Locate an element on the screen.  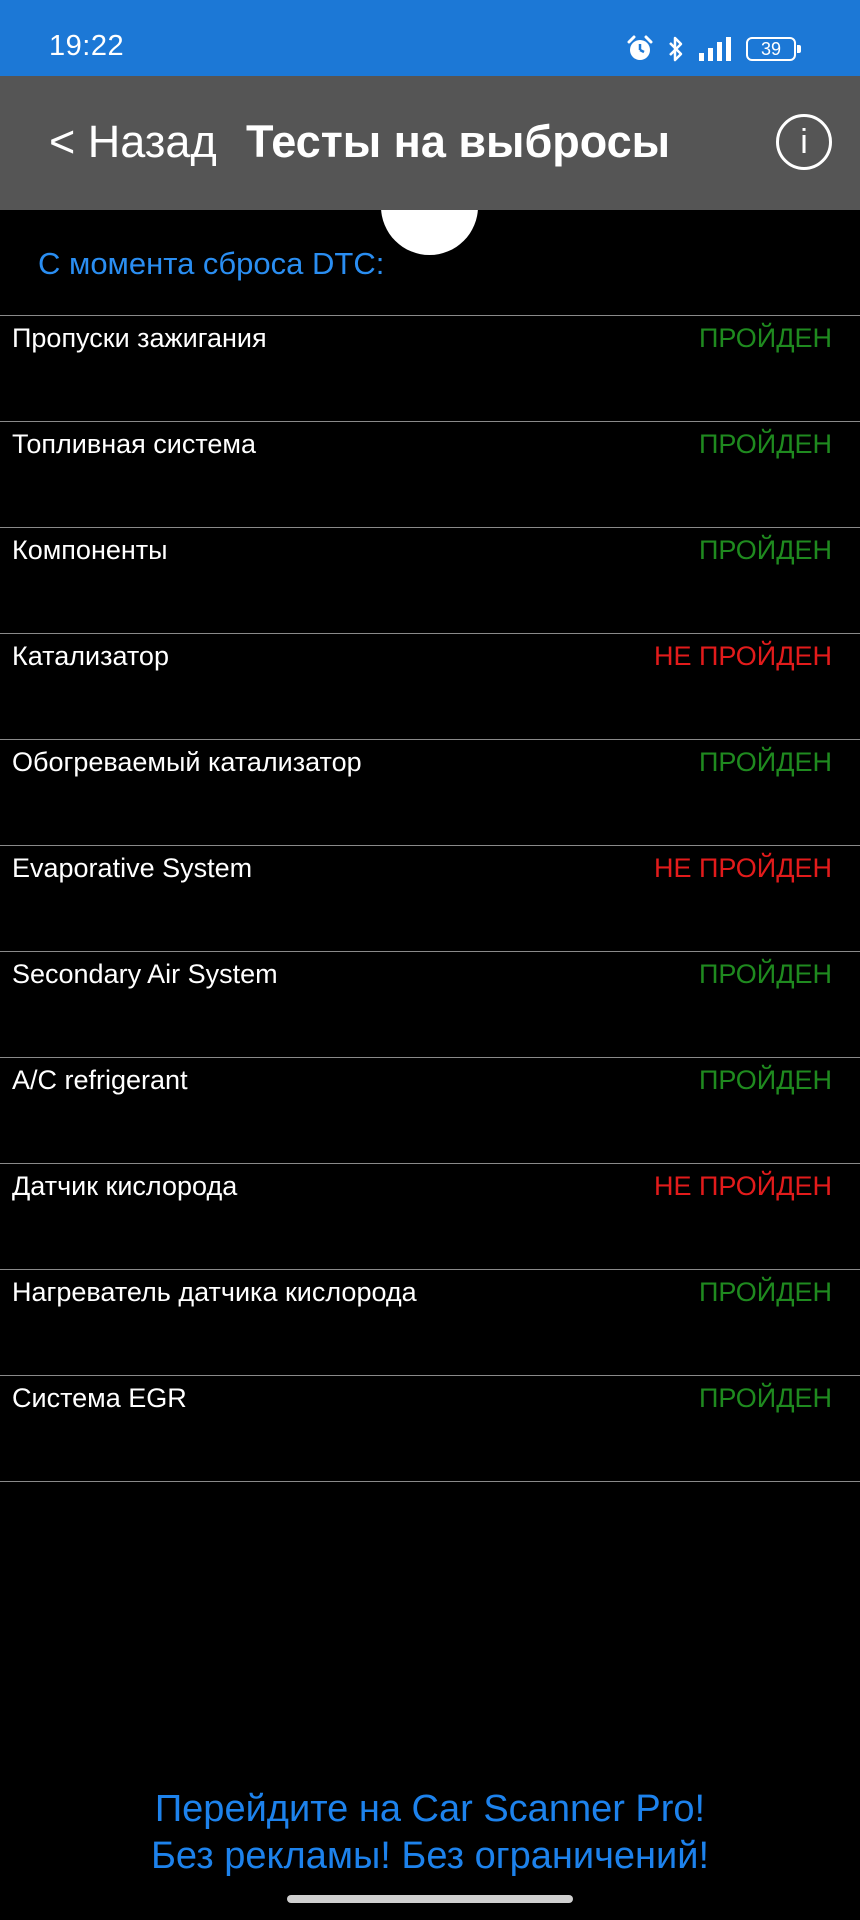
app-header: < Назад Тесты на выбросы i is located at coordinates (430, 143).